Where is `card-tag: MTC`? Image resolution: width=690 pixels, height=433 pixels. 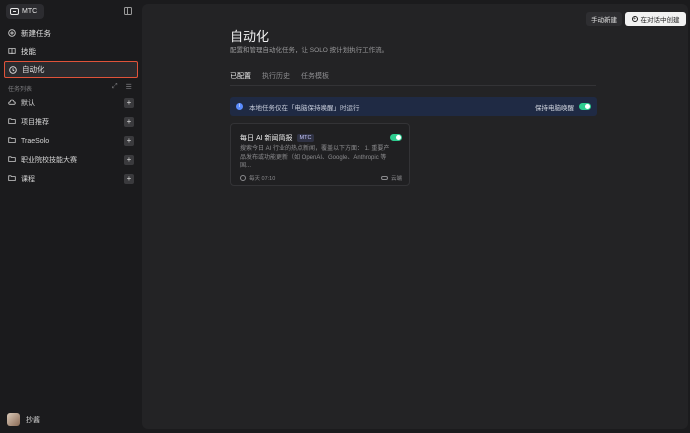
card-tag: MTC is located at coordinates (305, 138).